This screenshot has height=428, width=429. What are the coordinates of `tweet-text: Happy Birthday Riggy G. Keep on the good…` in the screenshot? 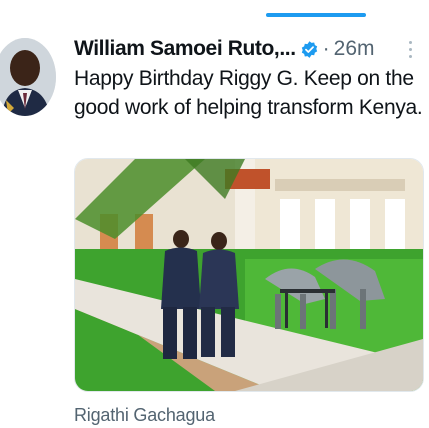 It's located at (248, 93).